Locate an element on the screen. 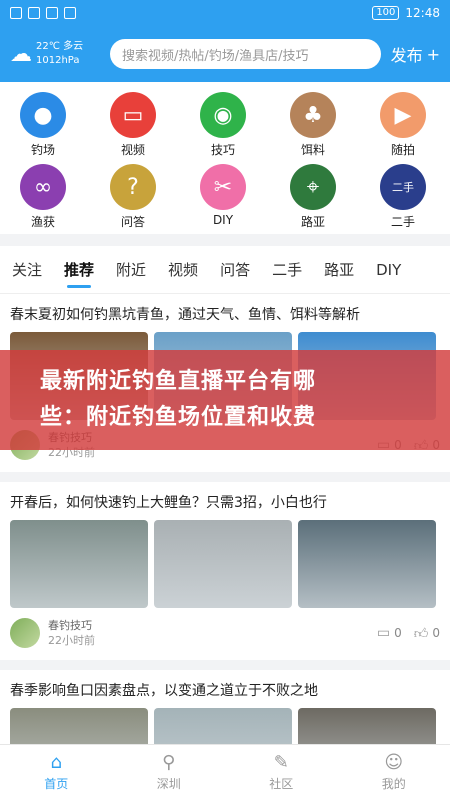 The width and height of the screenshot is (450, 800). comment-button: ▭0 is located at coordinates (389, 633).